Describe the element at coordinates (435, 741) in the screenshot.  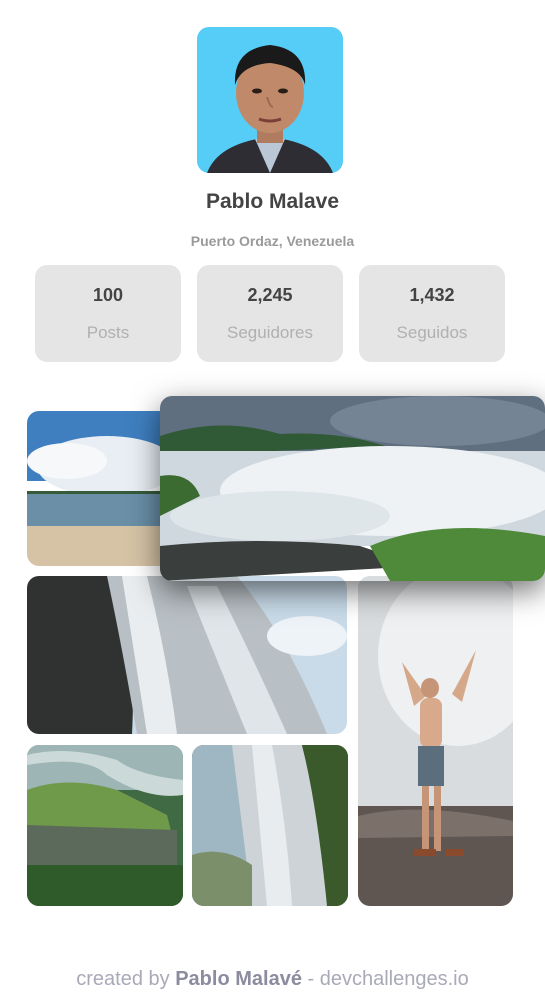
I see `gallery-photo-man-waterfall` at that location.